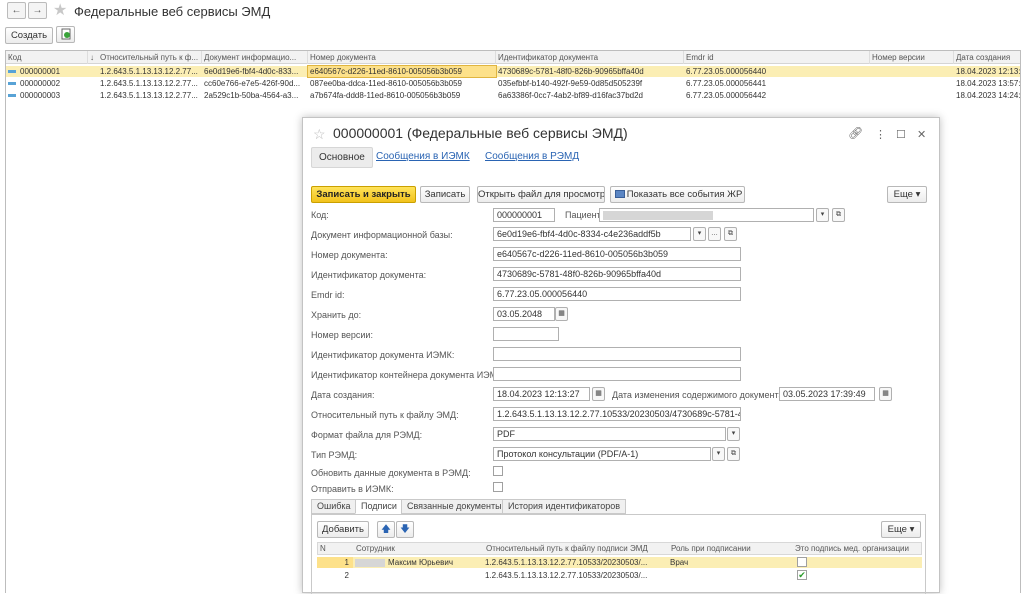  Describe the element at coordinates (319, 134) in the screenshot. I see `favorite-star-icon: ☆` at that location.